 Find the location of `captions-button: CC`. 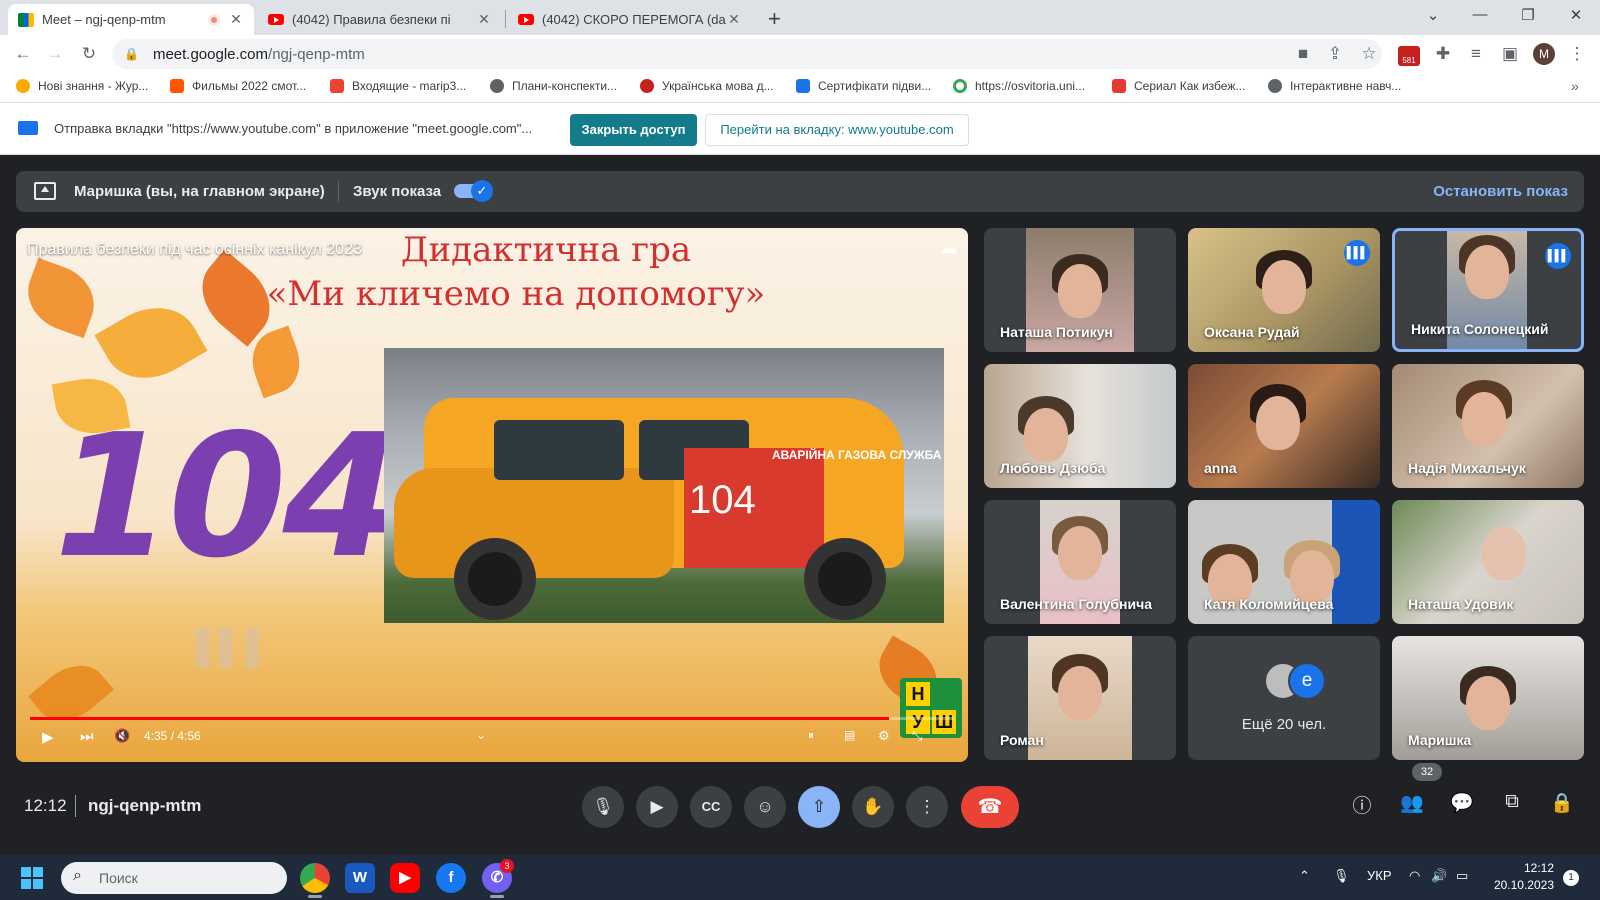

captions-button: CC is located at coordinates (711, 807).